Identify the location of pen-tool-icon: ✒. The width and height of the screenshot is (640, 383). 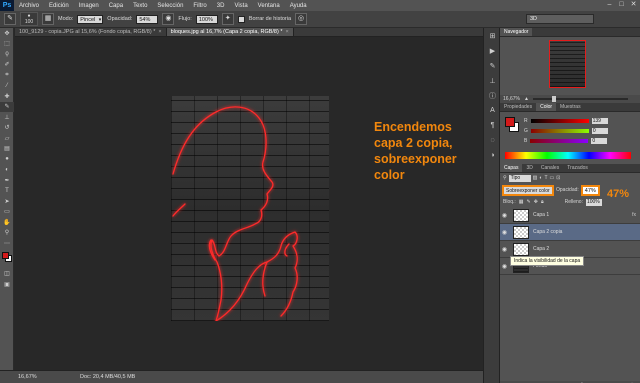
(7, 180).